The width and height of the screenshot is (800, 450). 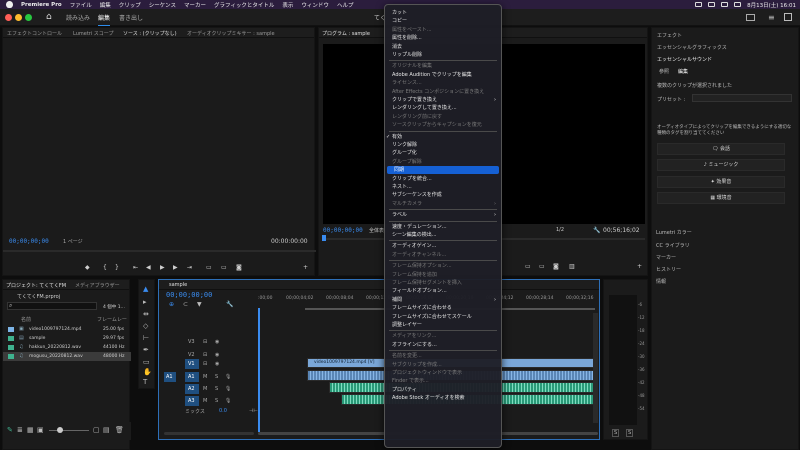 I want to click on panel-lumetri-color: Lumetri カラー, so click(x=674, y=232).